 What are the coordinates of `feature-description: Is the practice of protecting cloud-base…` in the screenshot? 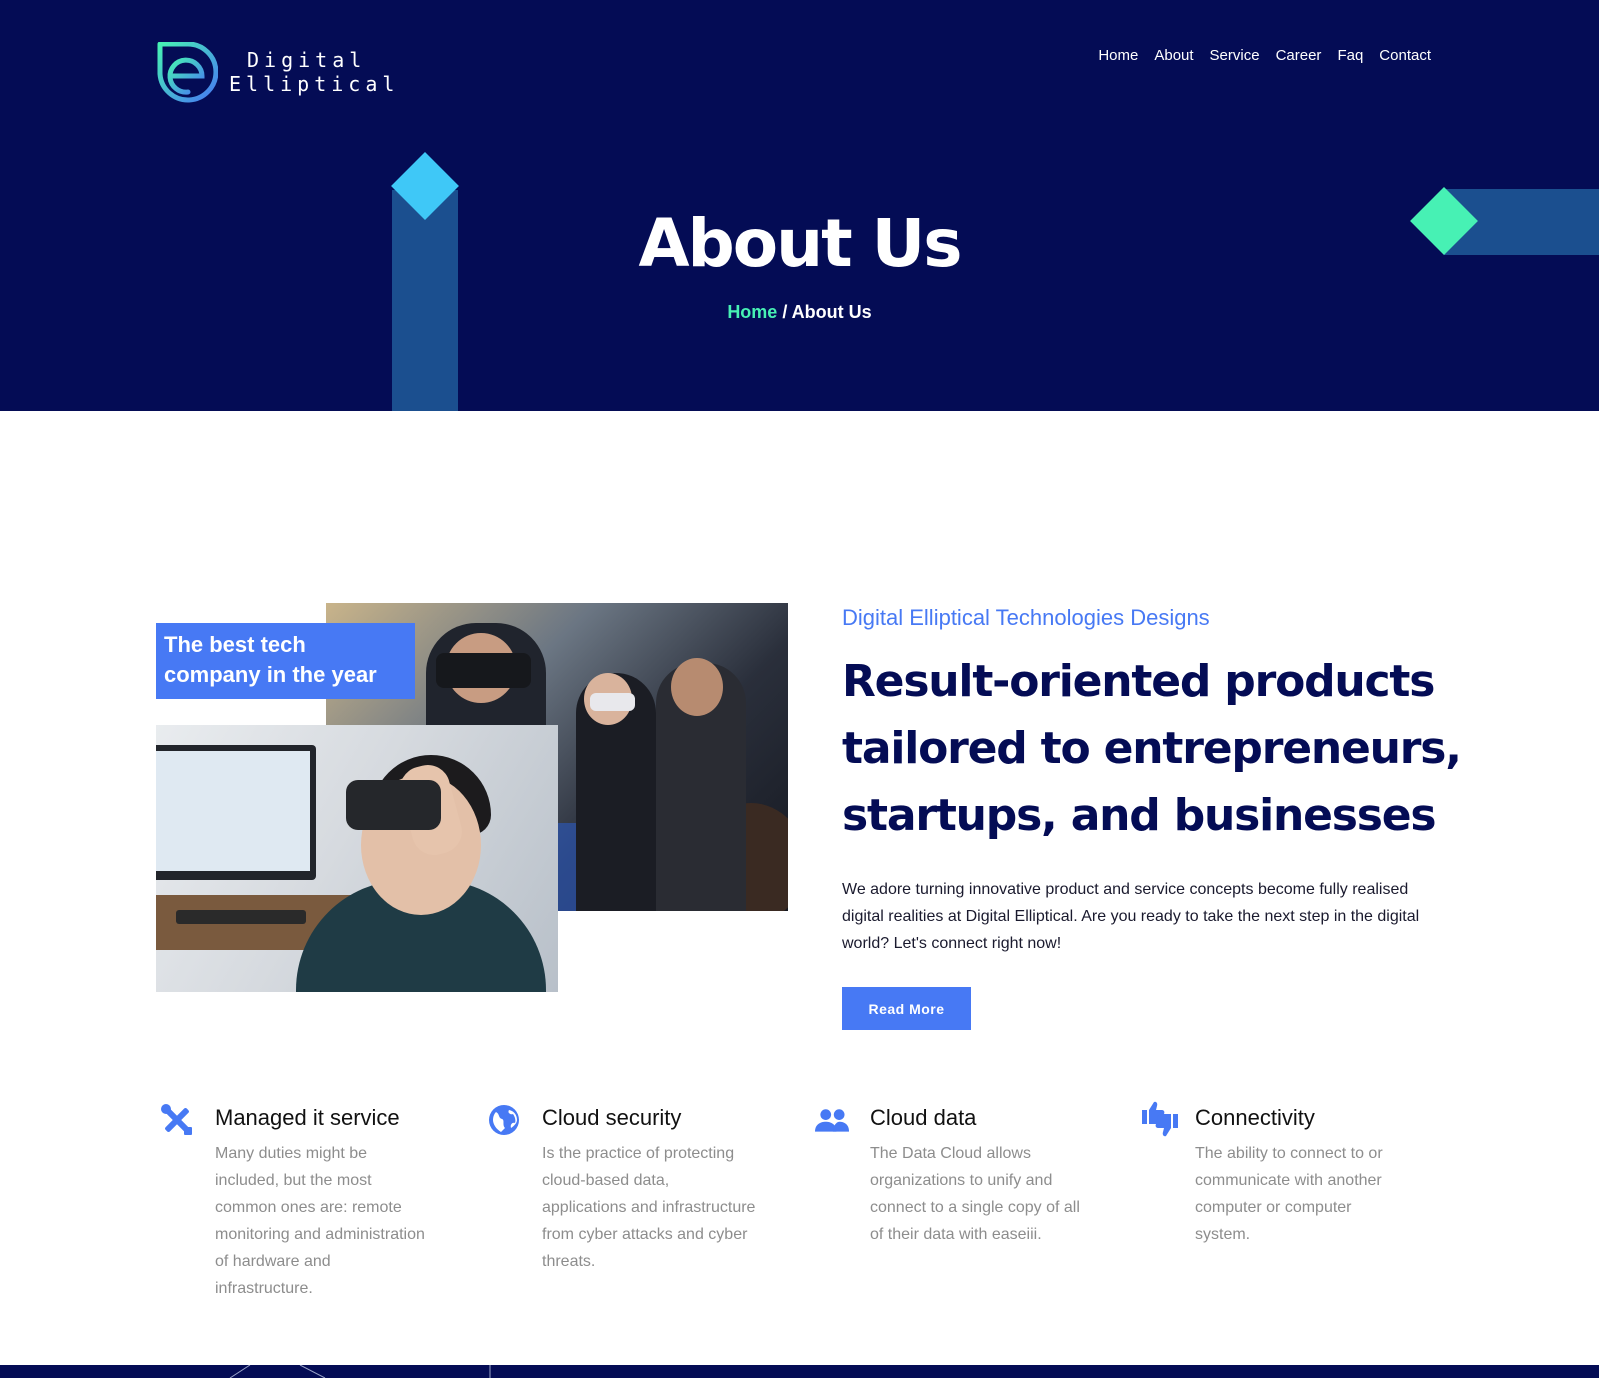 It's located at (649, 1207).